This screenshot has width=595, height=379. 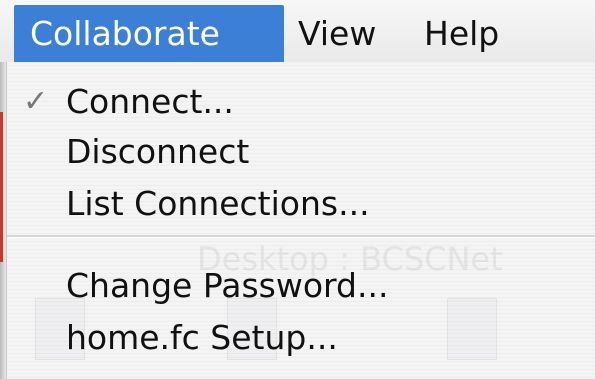 I want to click on menu-view-label: View, so click(x=337, y=33).